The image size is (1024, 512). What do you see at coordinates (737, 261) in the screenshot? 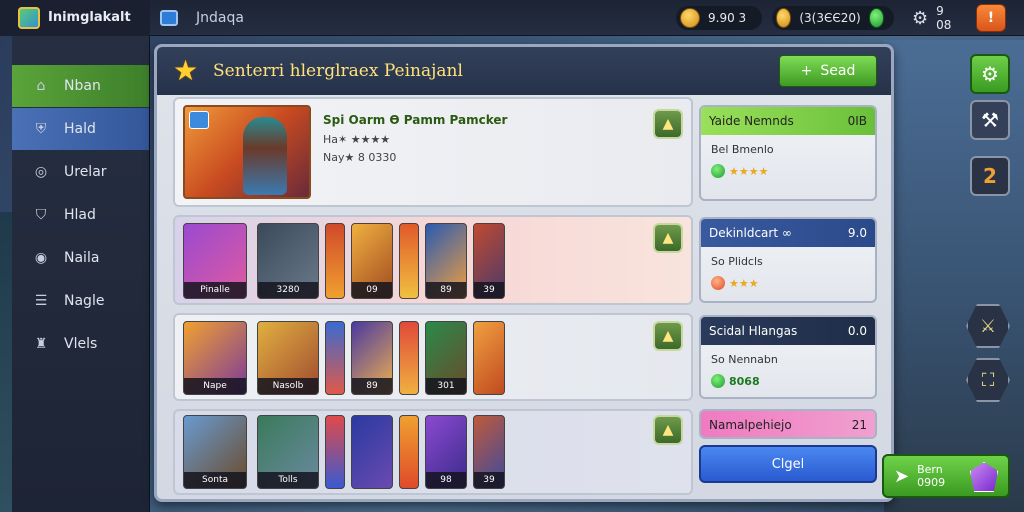
I see `info-card-text: So Plidcls` at bounding box center [737, 261].